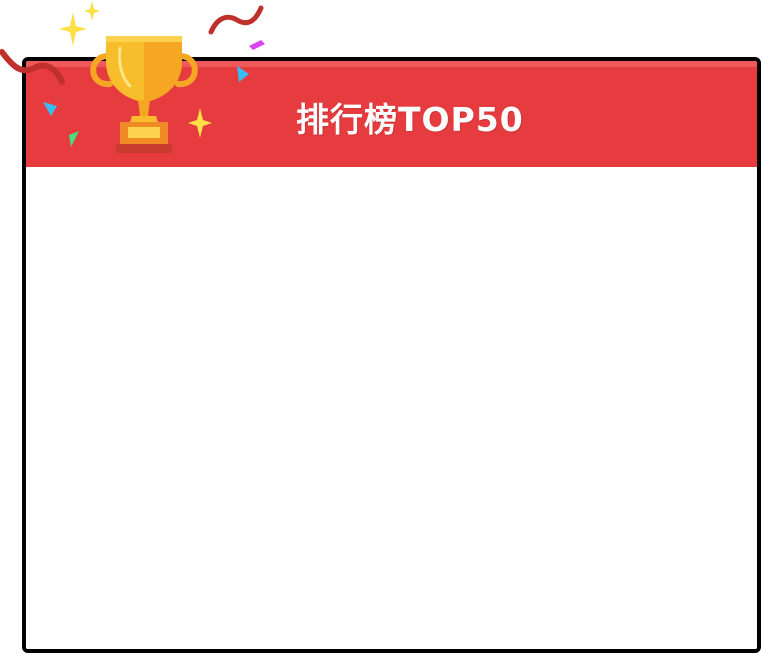  Describe the element at coordinates (410, 119) in the screenshot. I see `leaderboard-title: 排行榜TOP50` at that location.